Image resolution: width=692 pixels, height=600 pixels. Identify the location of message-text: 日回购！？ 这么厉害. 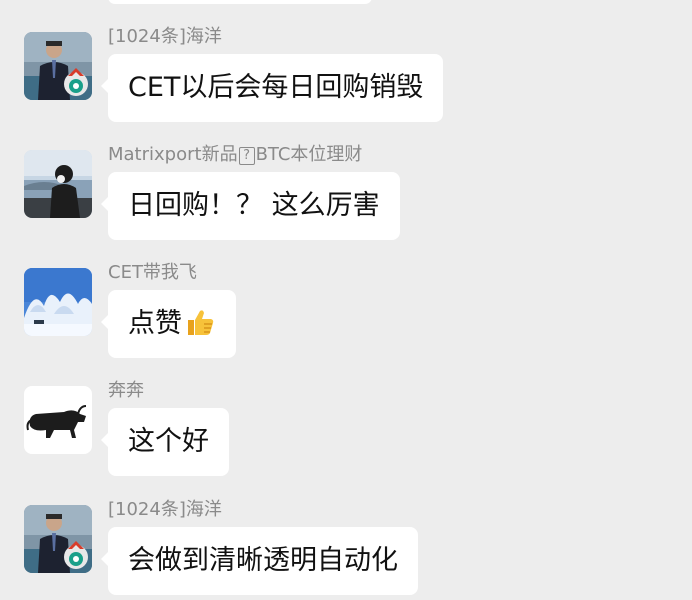
(254, 205).